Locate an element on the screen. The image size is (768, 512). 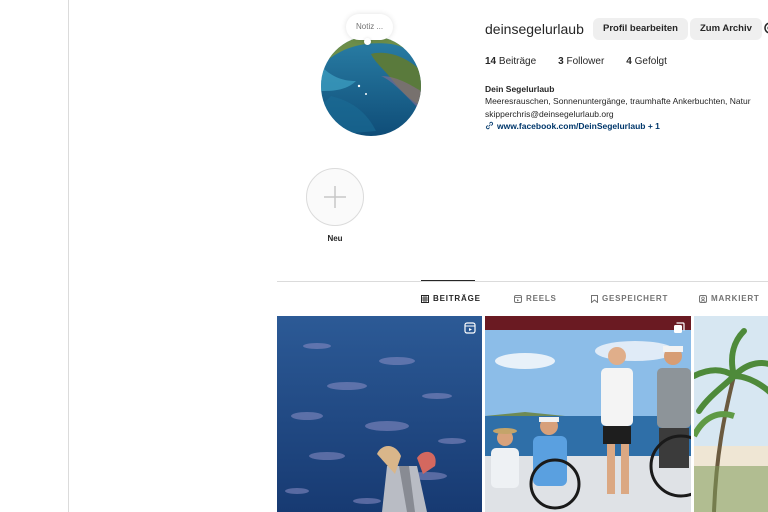
grid-icon is located at coordinates (425, 298).